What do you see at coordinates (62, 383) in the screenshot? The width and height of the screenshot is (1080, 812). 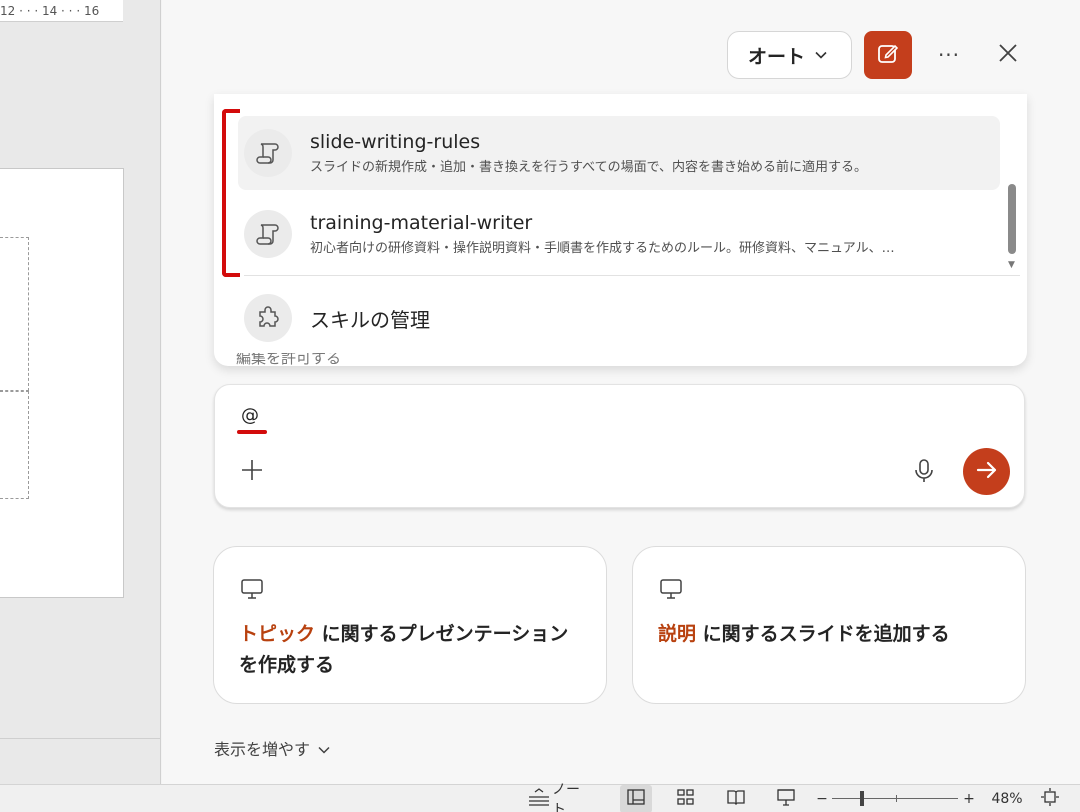 I see `slide-canvas` at bounding box center [62, 383].